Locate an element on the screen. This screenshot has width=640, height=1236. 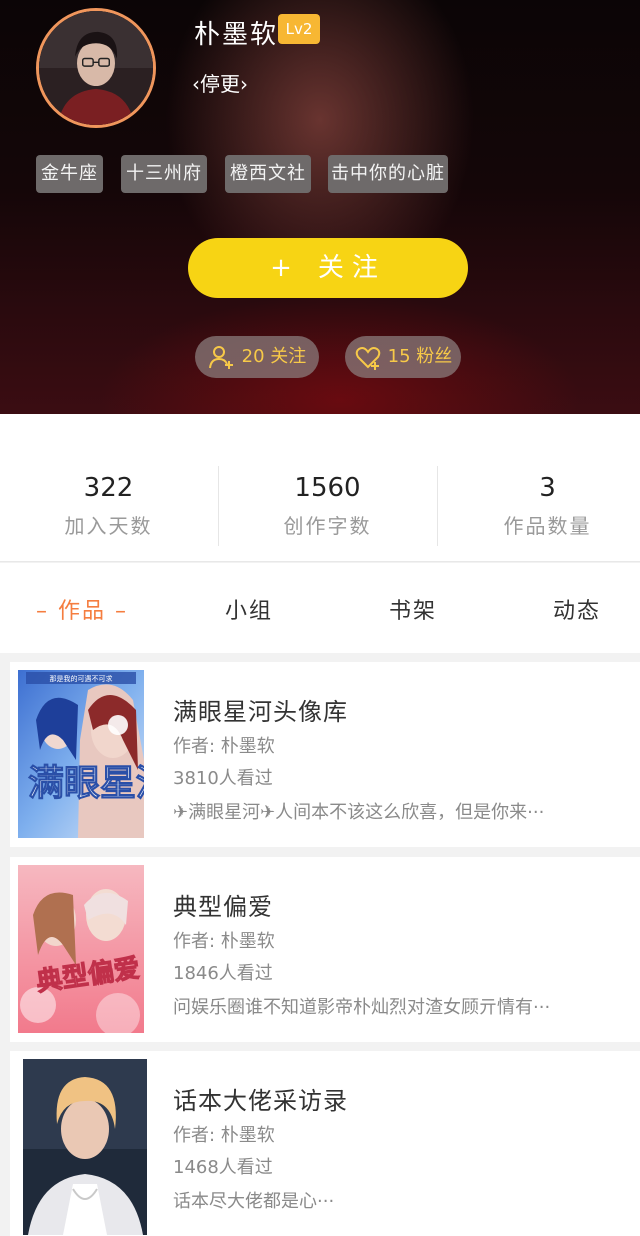
stats-bar: 322 加入天数 1560 创作字数 3 作品数量 is located at coordinates (320, 488).